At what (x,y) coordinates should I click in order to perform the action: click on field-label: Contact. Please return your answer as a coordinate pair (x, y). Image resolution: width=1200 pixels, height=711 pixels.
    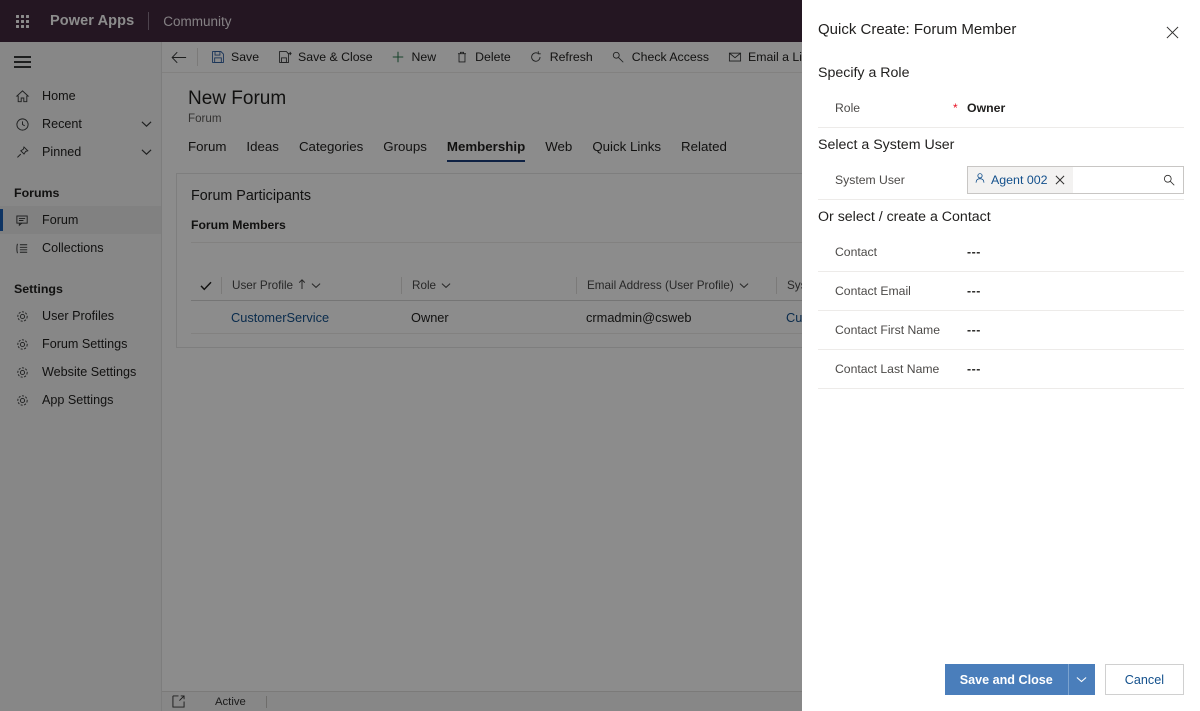
    Looking at the image, I should click on (856, 252).